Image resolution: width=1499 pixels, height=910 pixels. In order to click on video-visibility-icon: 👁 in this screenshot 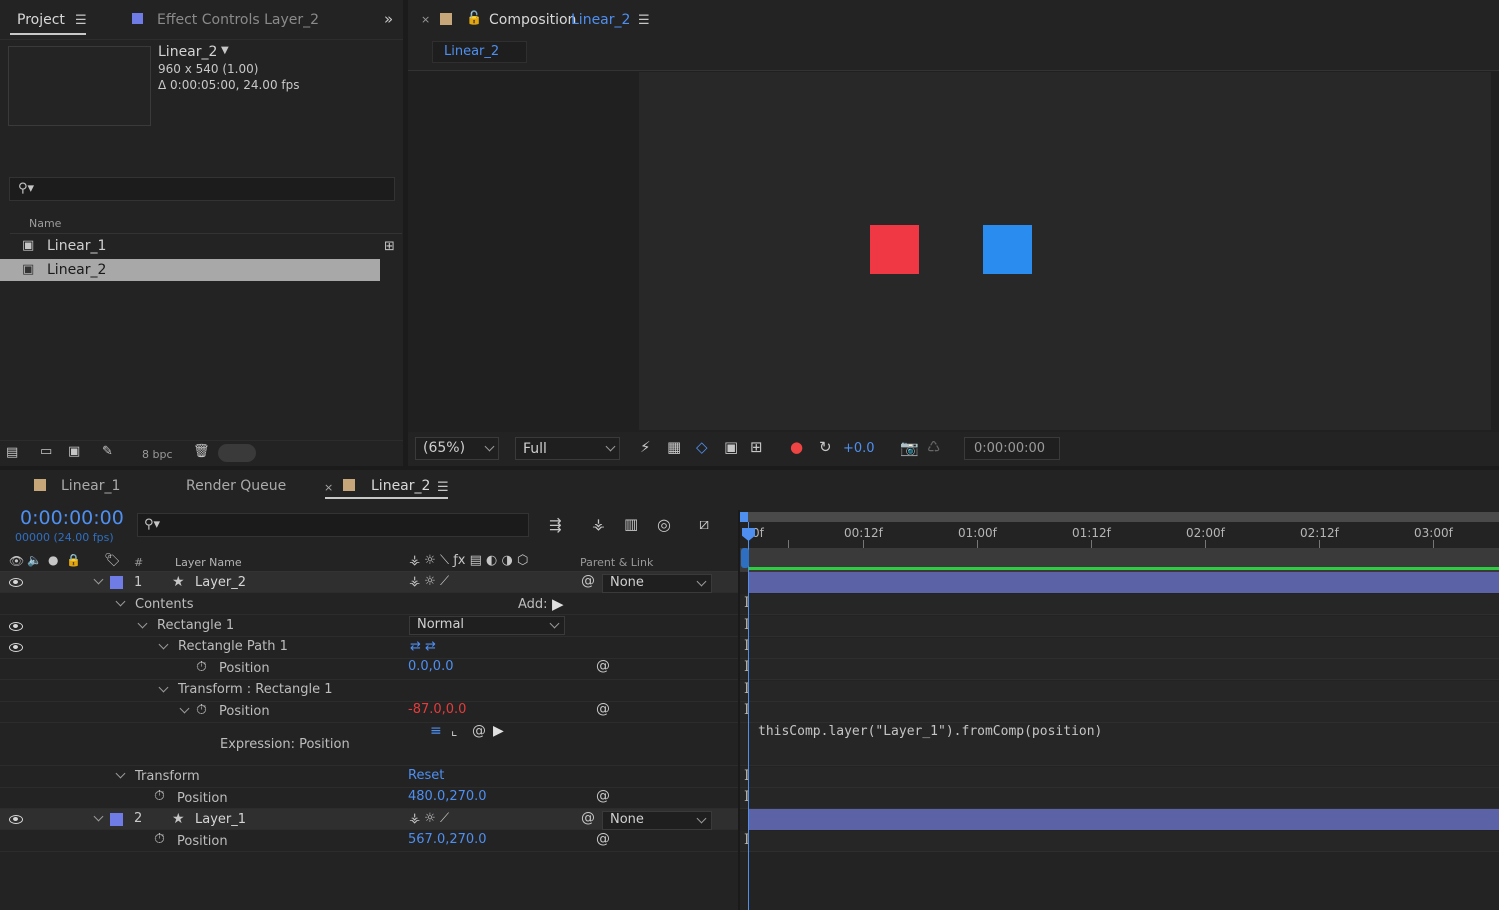, I will do `click(16, 561)`.